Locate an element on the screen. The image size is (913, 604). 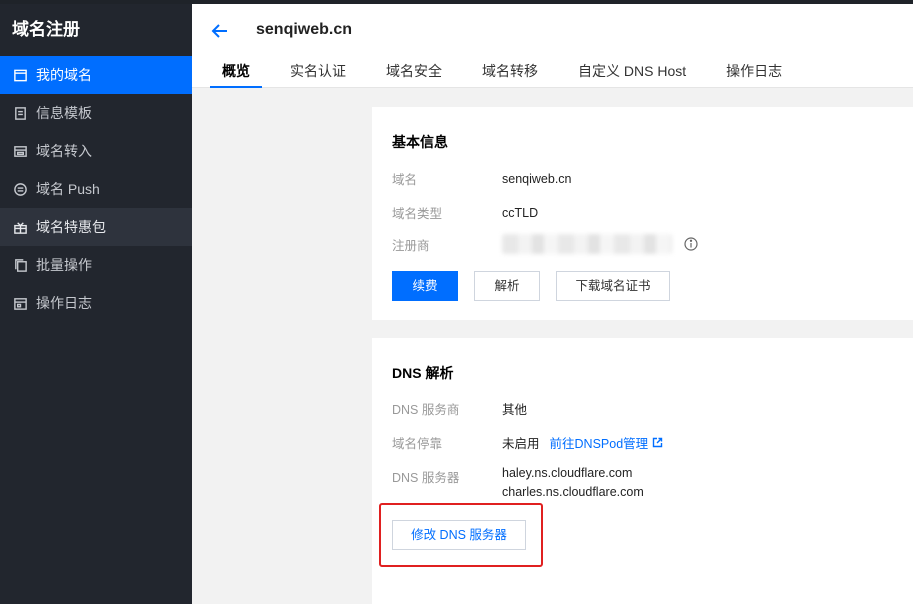
resolve-button: 解析 is located at coordinates (507, 286).